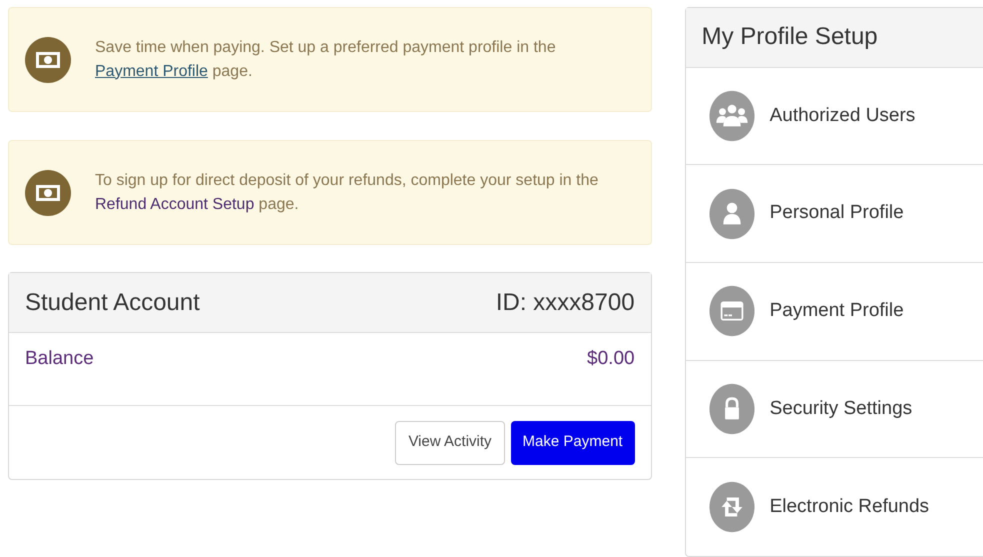 The image size is (983, 557). What do you see at coordinates (565, 303) in the screenshot?
I see `account-id: ID: xxxx8700` at bounding box center [565, 303].